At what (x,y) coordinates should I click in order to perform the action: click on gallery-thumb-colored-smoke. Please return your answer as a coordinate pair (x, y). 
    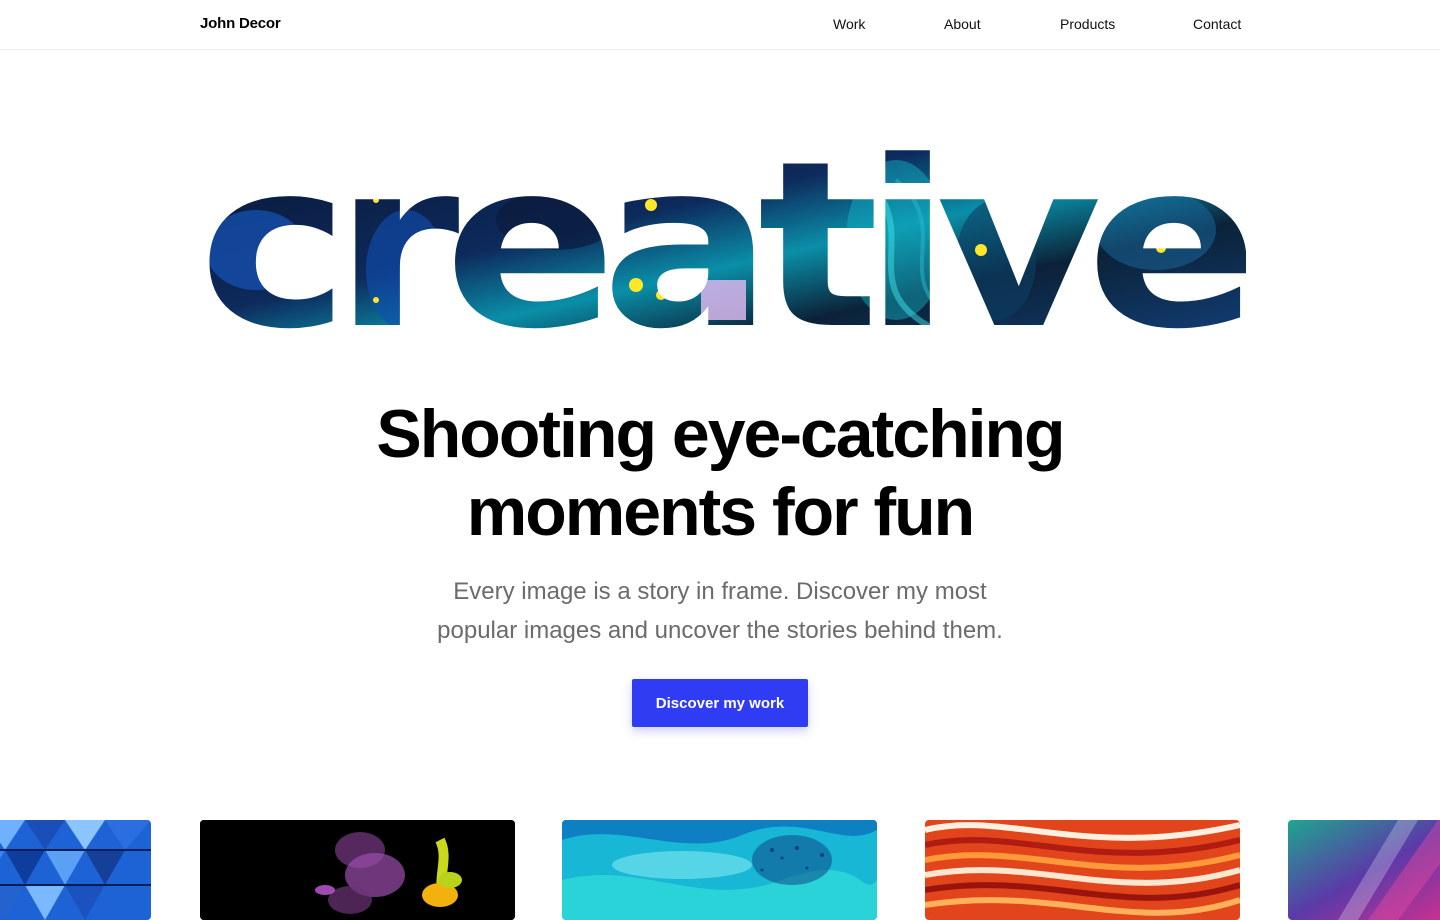
    Looking at the image, I should click on (357, 870).